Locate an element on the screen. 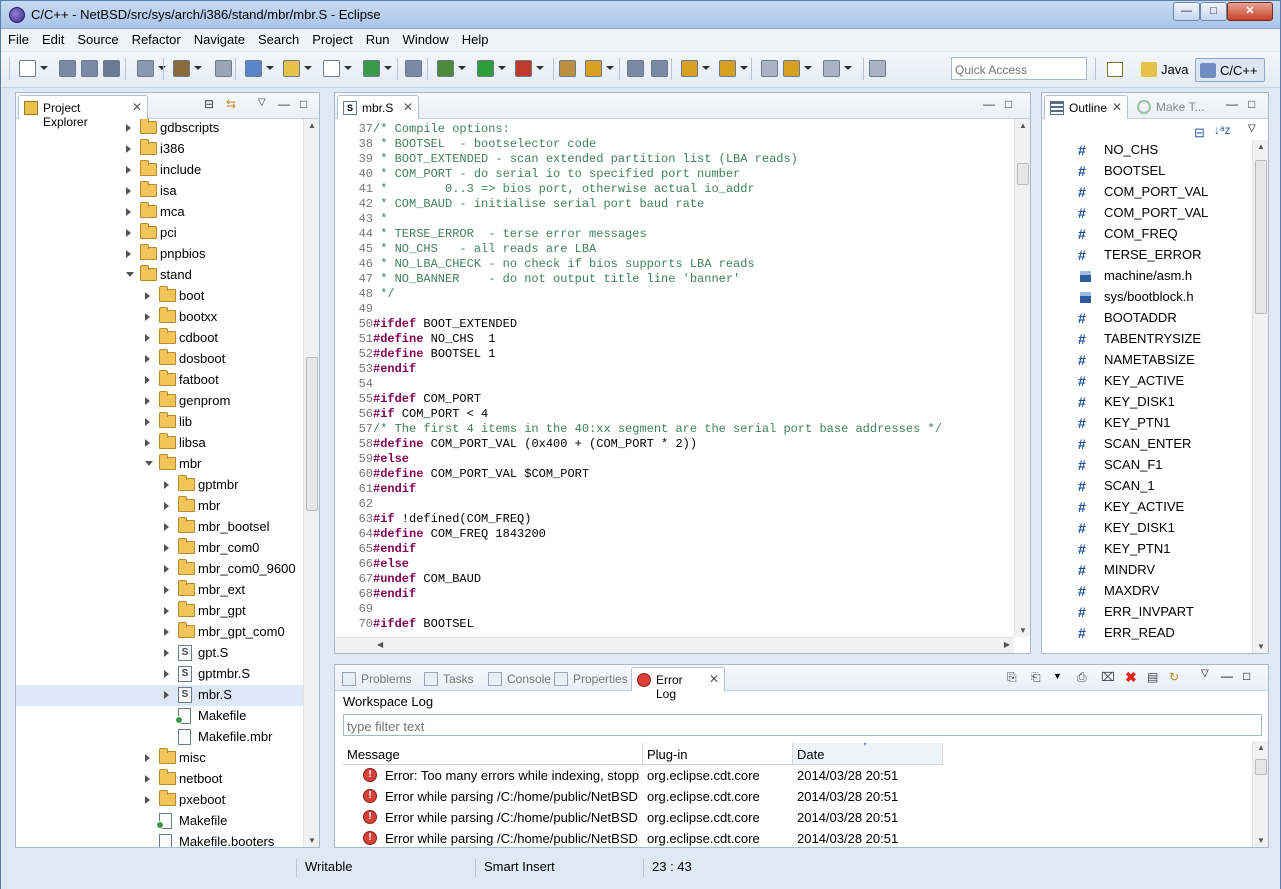  menu-window: Window is located at coordinates (425, 38).